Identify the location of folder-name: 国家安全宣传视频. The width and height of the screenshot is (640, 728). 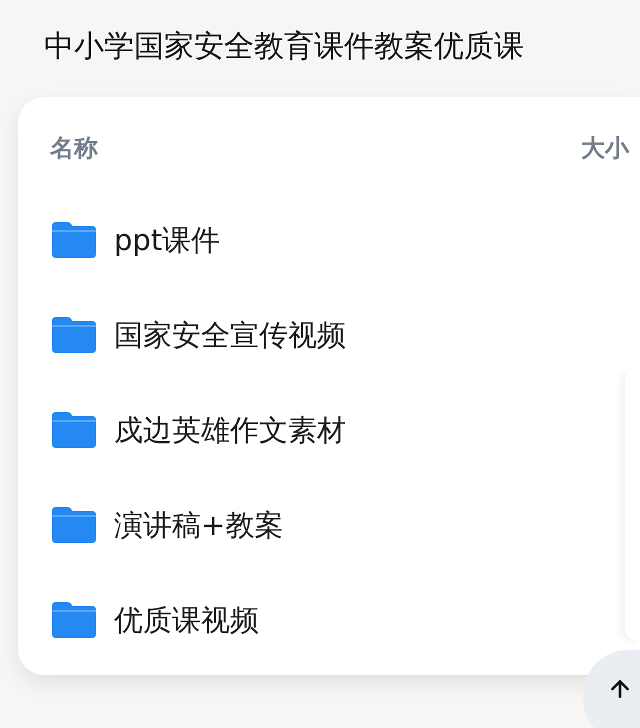
(230, 334).